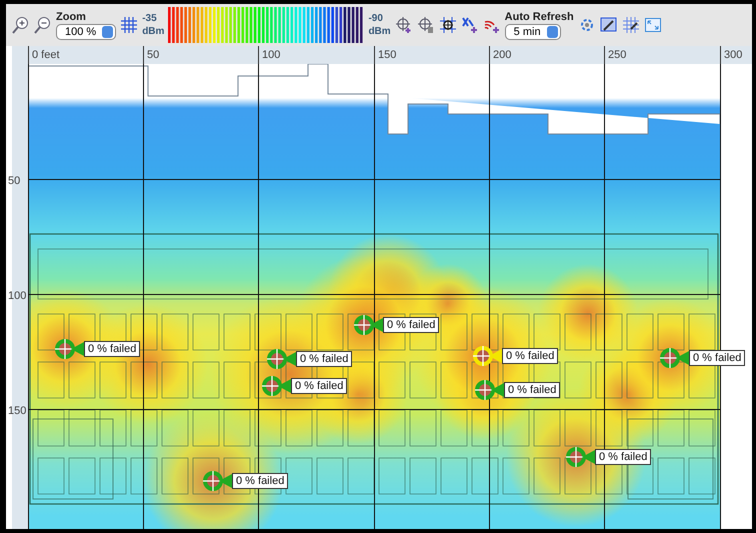 The height and width of the screenshot is (533, 756). What do you see at coordinates (447, 25) in the screenshot?
I see `grid-target-icon` at bounding box center [447, 25].